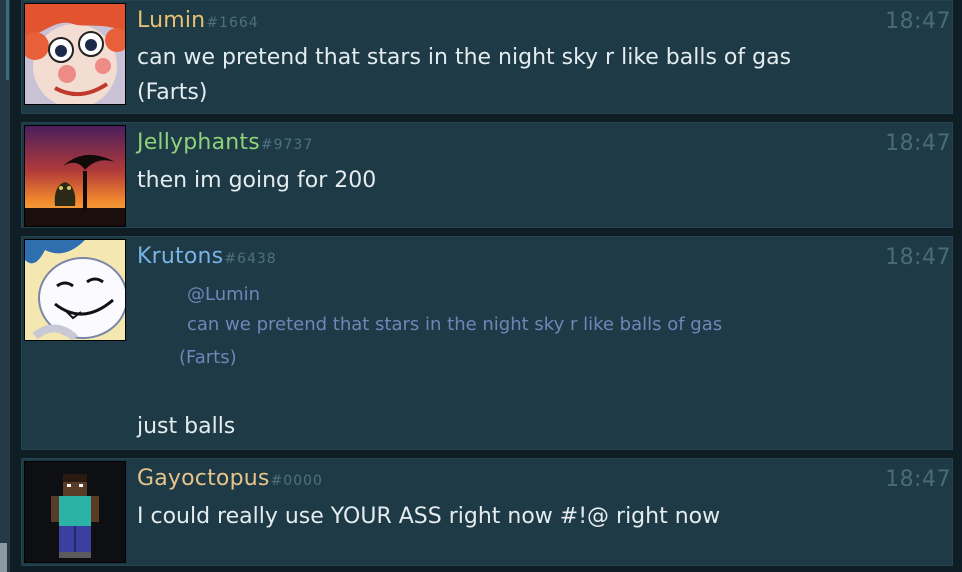 This screenshot has width=962, height=572. Describe the element at coordinates (296, 481) in the screenshot. I see `user-discriminator: #0000` at that location.